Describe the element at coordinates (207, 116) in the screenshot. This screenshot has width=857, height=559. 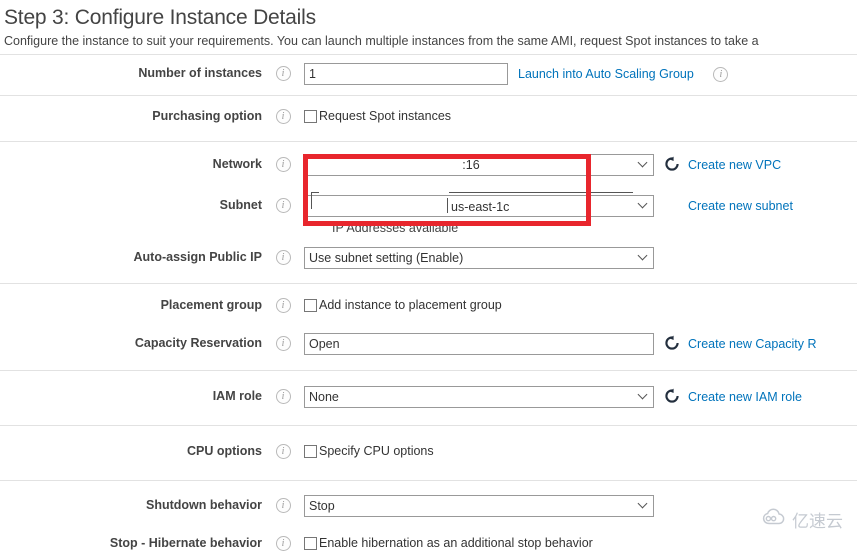
I see `label-purchasing-option: Purchasing option` at that location.